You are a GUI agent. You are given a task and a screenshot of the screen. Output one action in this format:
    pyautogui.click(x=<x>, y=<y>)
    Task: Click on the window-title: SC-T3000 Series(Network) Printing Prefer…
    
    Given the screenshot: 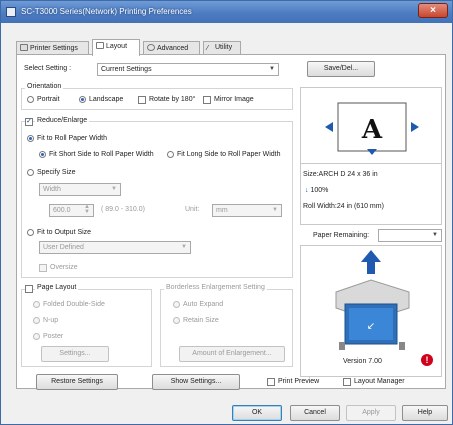 What is the action you would take?
    pyautogui.click(x=106, y=11)
    